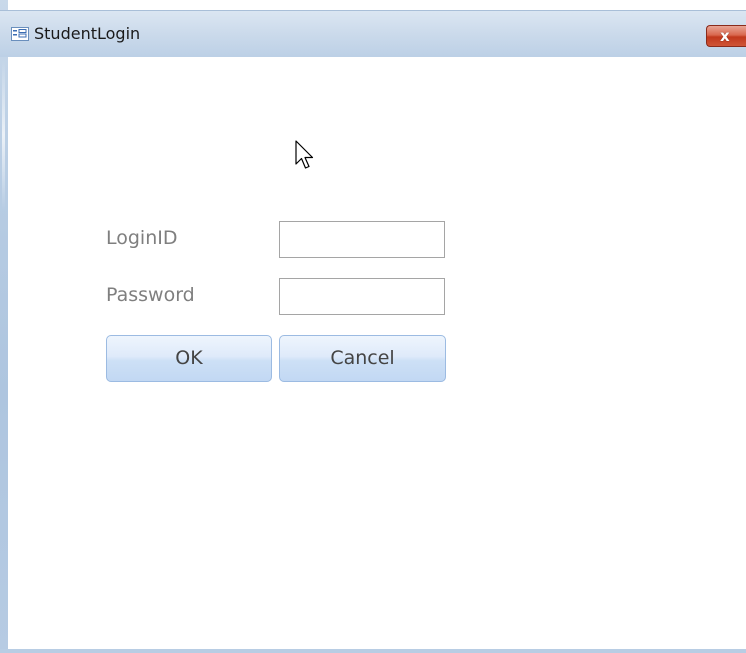 The image size is (746, 653). What do you see at coordinates (87, 33) in the screenshot?
I see `window-title: StudentLogin` at bounding box center [87, 33].